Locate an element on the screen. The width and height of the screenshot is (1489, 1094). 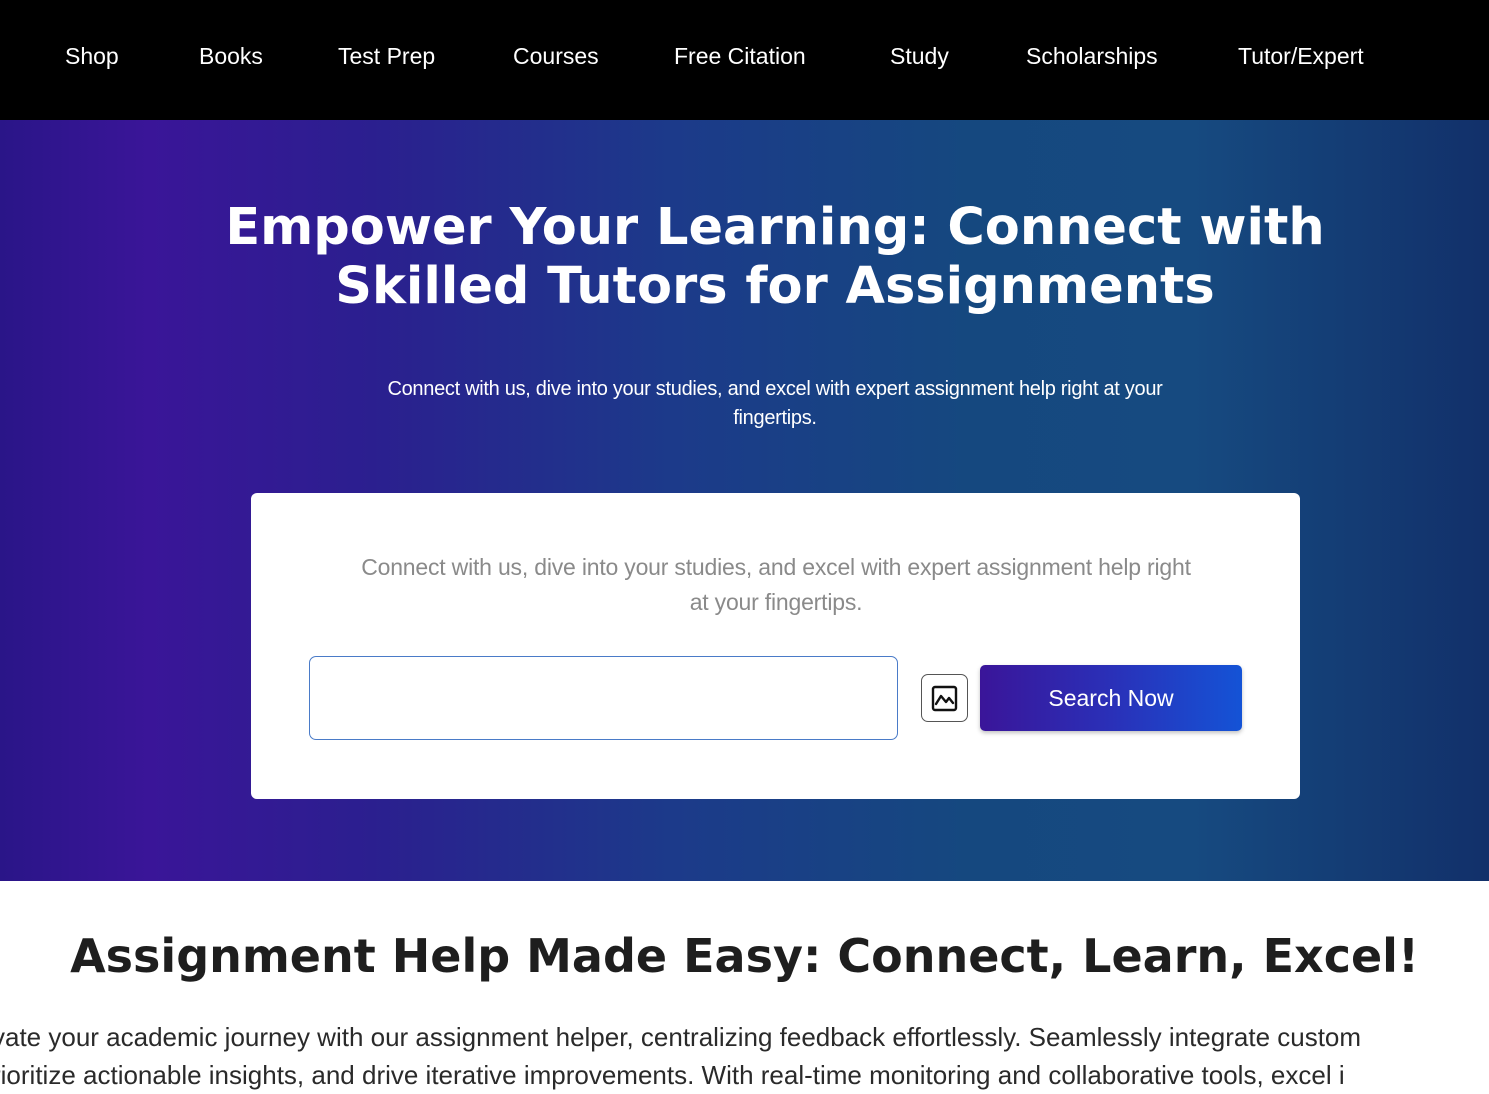
nav-item-study: Study is located at coordinates (919, 56).